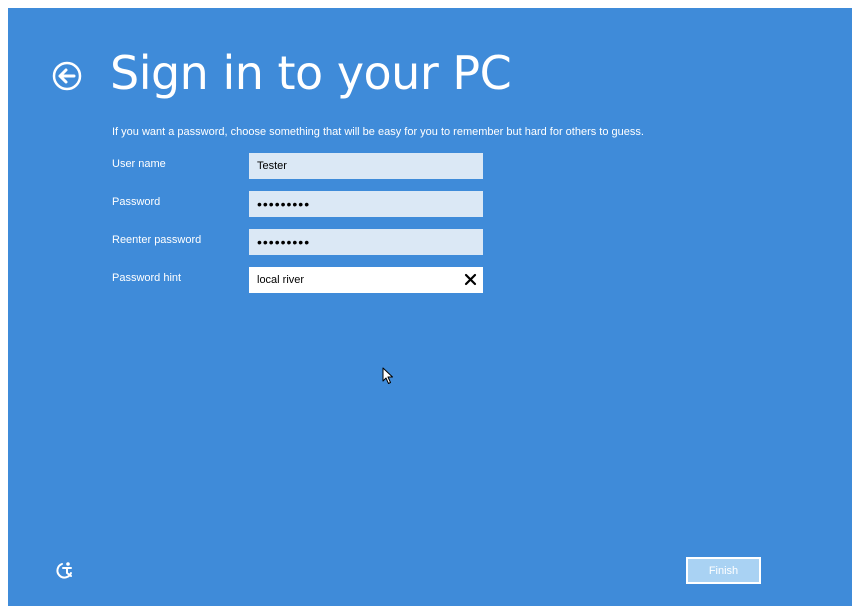 The width and height of the screenshot is (854, 608). I want to click on page-title: Sign in to your PC, so click(311, 73).